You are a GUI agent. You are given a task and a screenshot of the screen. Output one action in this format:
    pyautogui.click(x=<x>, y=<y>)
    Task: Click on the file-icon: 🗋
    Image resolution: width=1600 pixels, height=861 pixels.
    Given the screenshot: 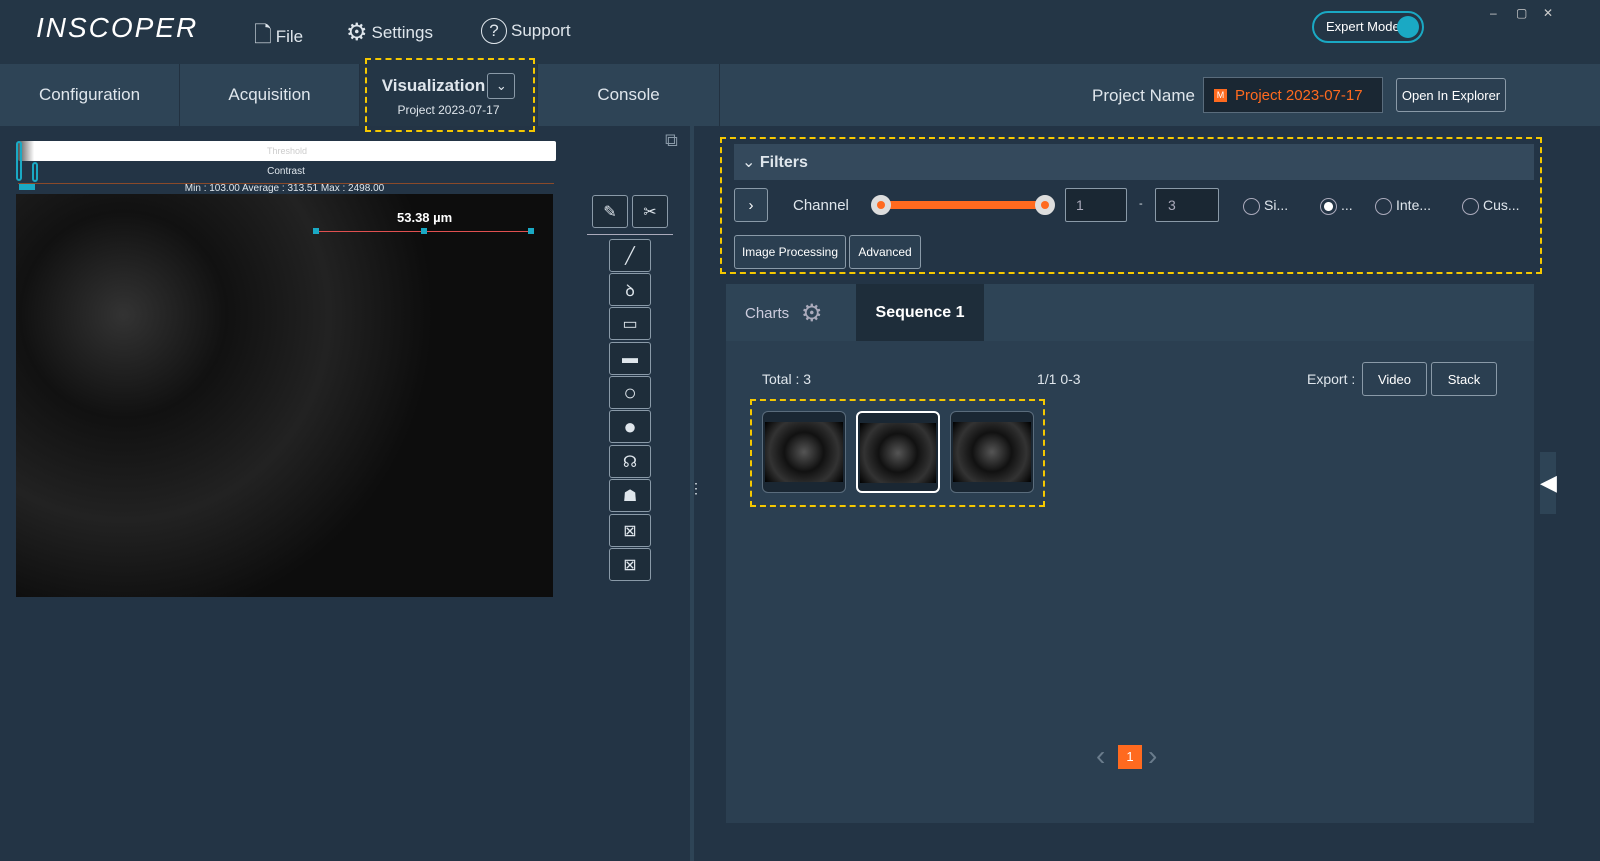 What is the action you would take?
    pyautogui.click(x=263, y=34)
    